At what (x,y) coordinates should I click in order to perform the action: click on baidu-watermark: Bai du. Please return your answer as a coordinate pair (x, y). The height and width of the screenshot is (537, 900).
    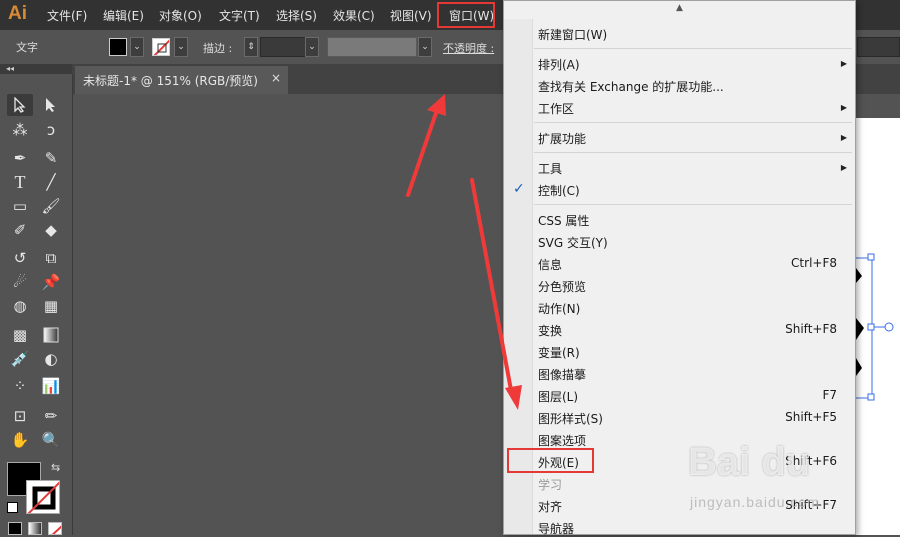
    Looking at the image, I should click on (749, 462).